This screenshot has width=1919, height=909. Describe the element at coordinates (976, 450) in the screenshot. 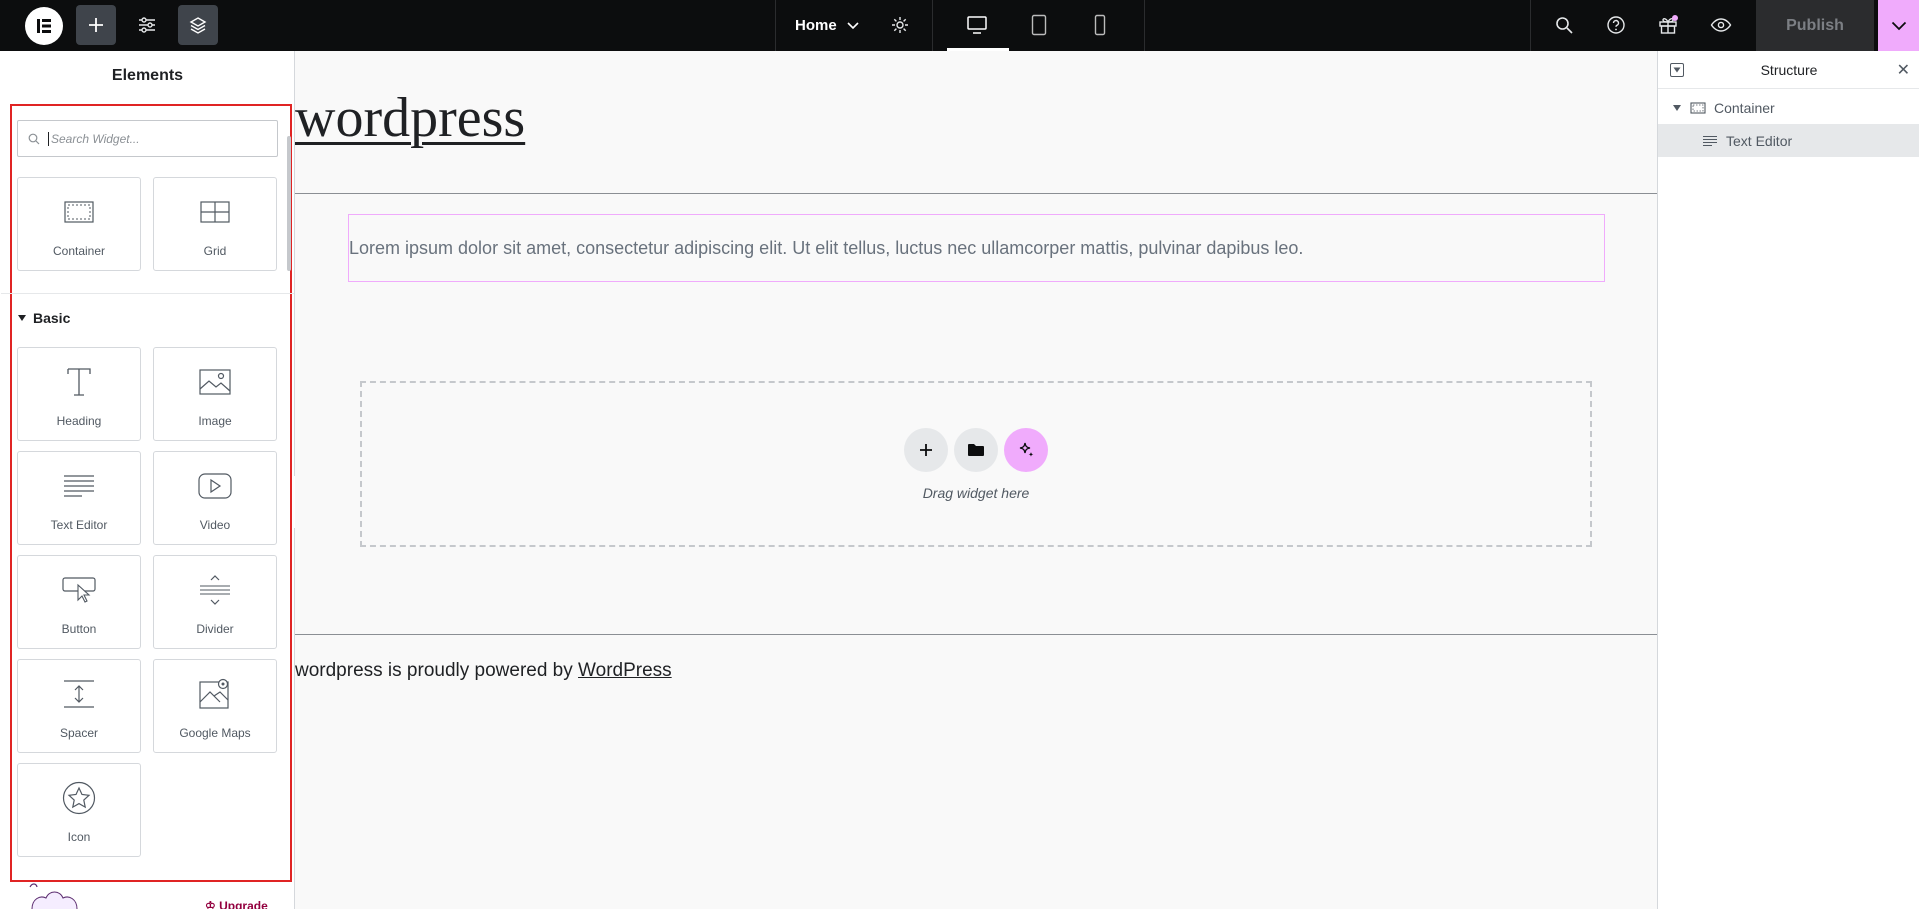

I see `add-template-button` at that location.